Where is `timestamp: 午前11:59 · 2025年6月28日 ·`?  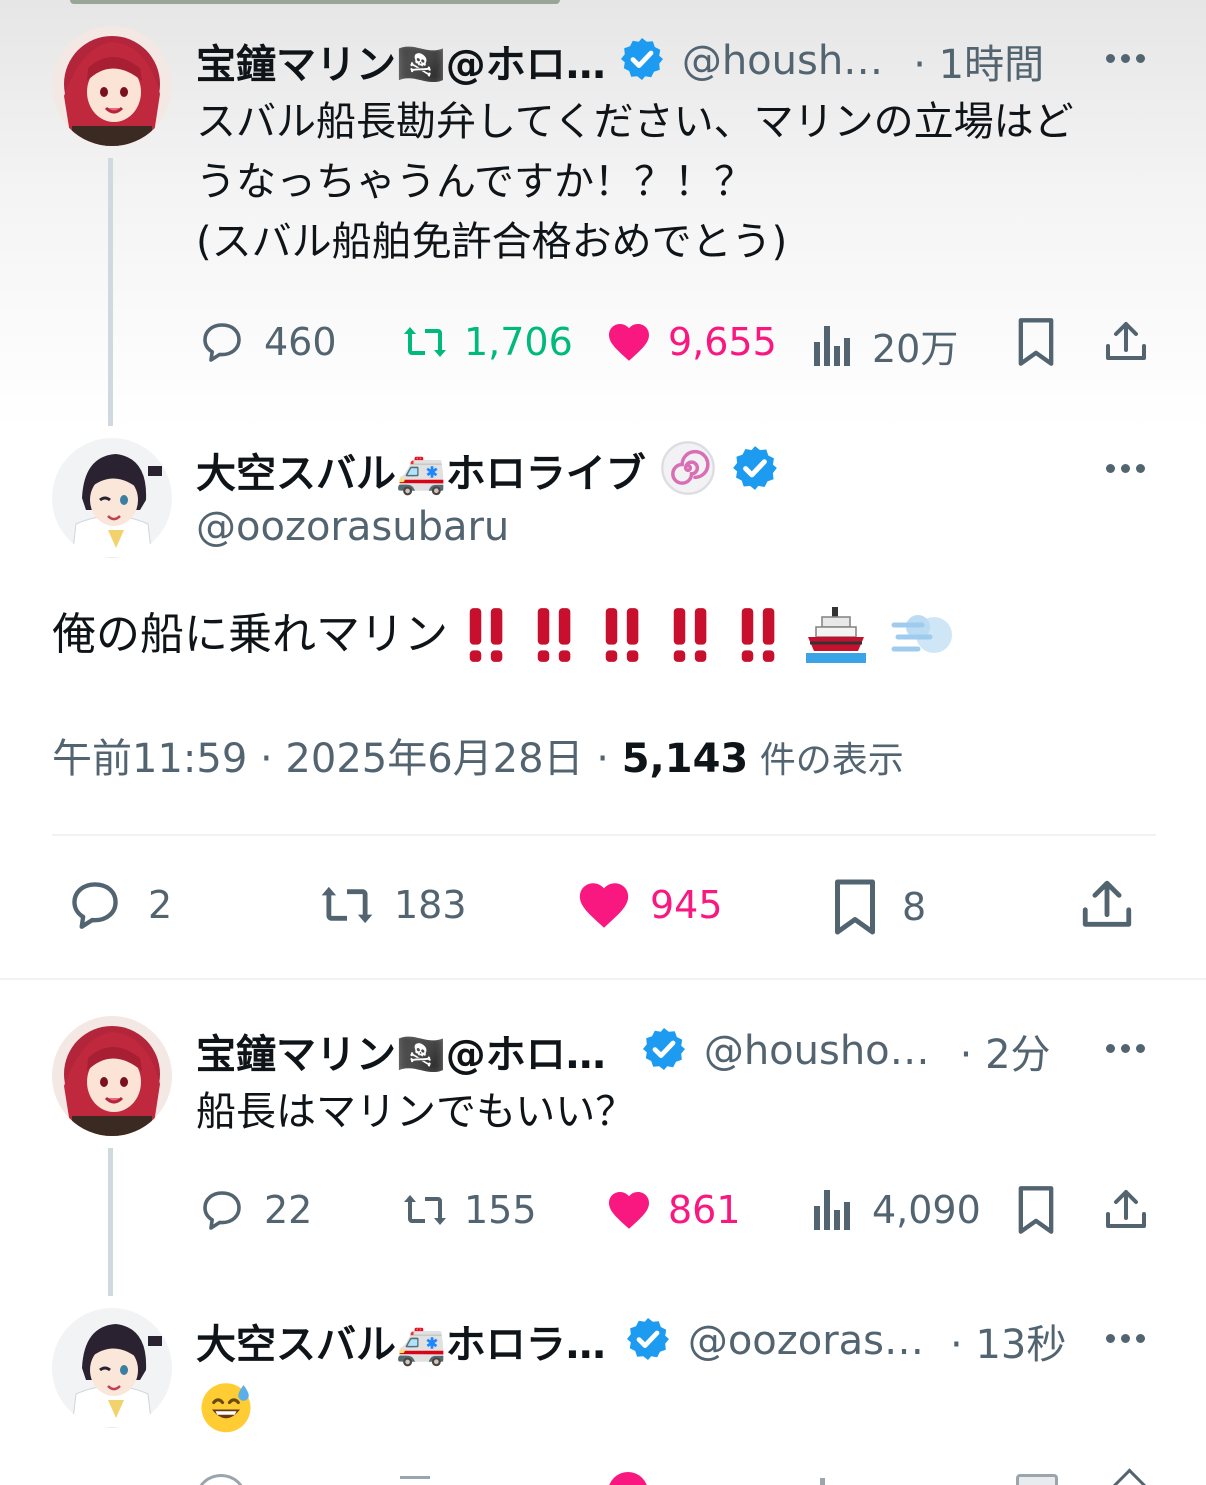
timestamp: 午前11:59 · 2025年6月28日 · is located at coordinates (337, 759).